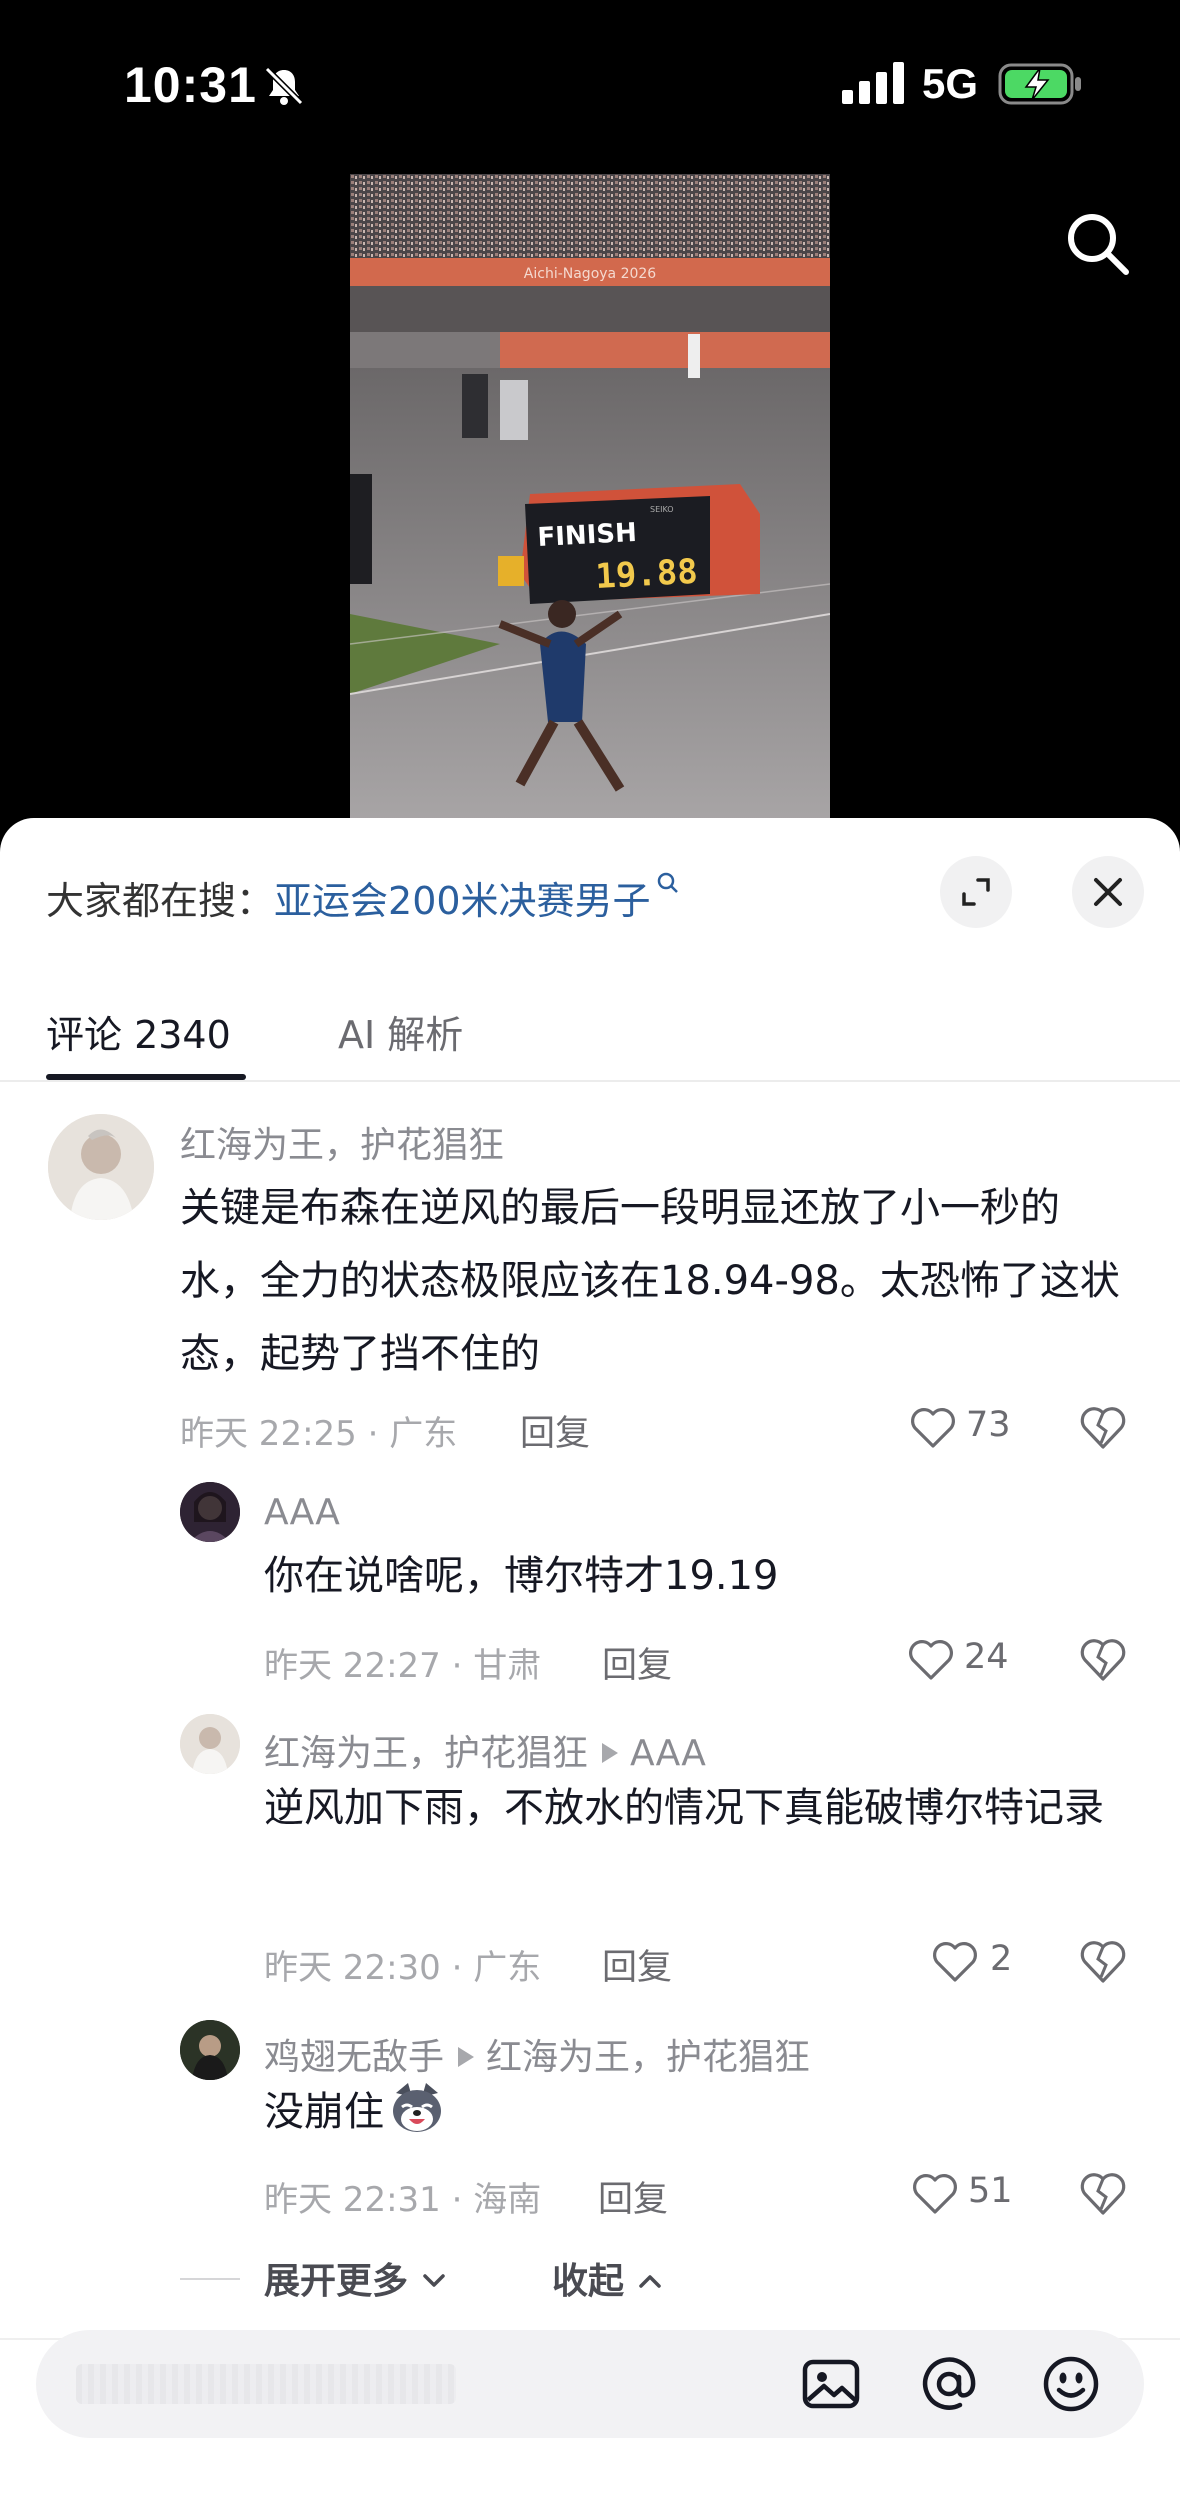 This screenshot has width=1180, height=2516. I want to click on status-bar: 10:31 5G, so click(590, 85).